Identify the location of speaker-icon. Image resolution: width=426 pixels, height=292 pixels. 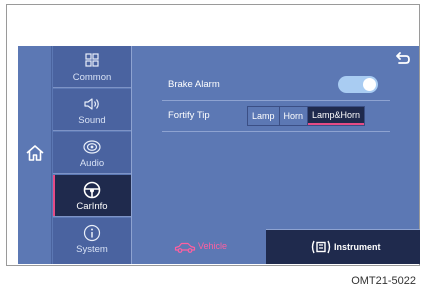
(91, 104).